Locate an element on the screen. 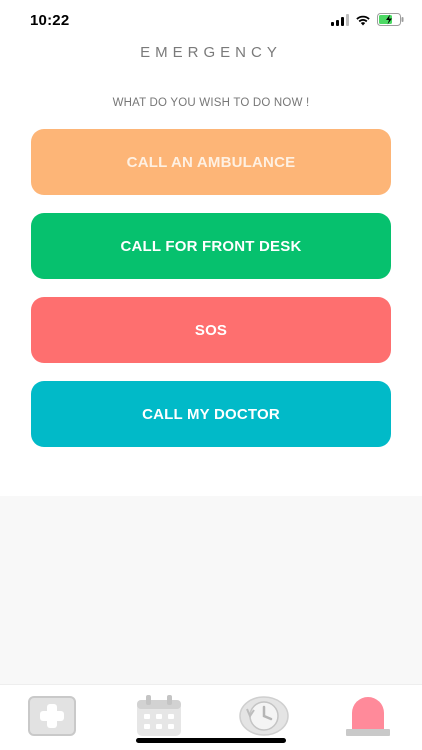 The height and width of the screenshot is (750, 422). call-doctor-button: CALL MY DOCTOR is located at coordinates (211, 414).